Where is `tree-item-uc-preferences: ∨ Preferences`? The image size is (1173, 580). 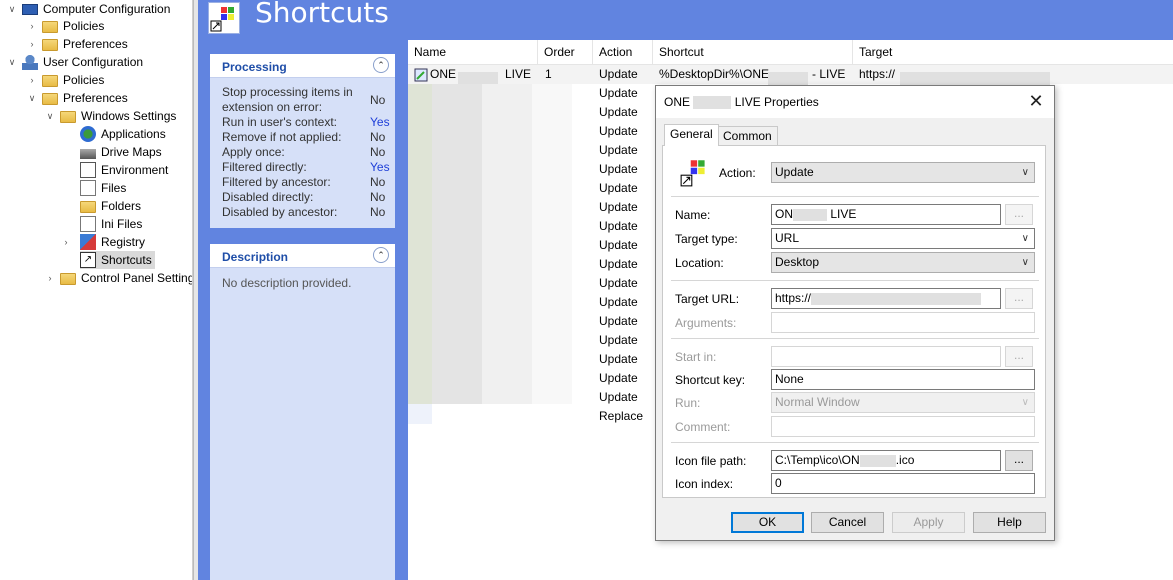 tree-item-uc-preferences: ∨ Preferences is located at coordinates (77, 98).